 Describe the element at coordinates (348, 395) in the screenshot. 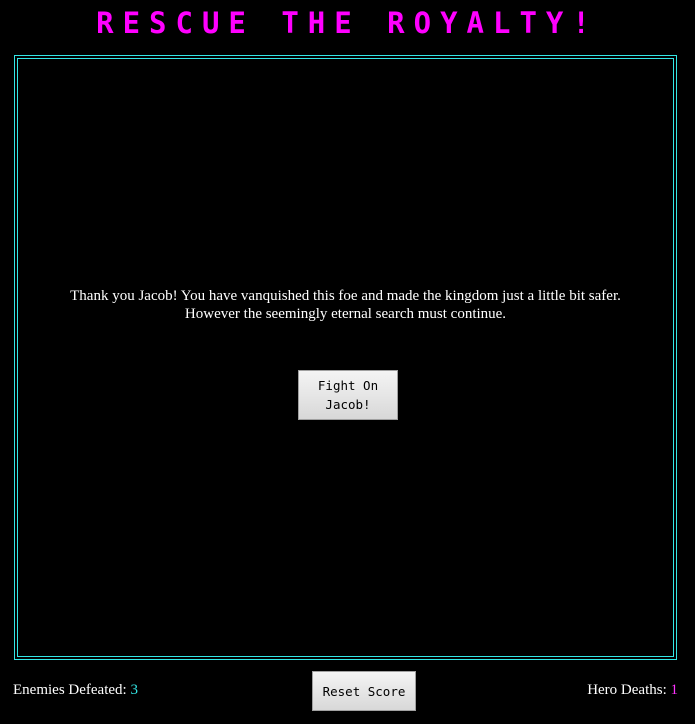

I see `fight-on-button: Fight On Jacob!` at that location.